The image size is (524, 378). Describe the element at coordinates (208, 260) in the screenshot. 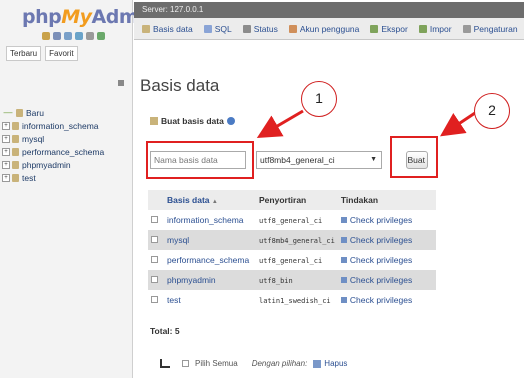

I see `database-link: performance_schema` at that location.